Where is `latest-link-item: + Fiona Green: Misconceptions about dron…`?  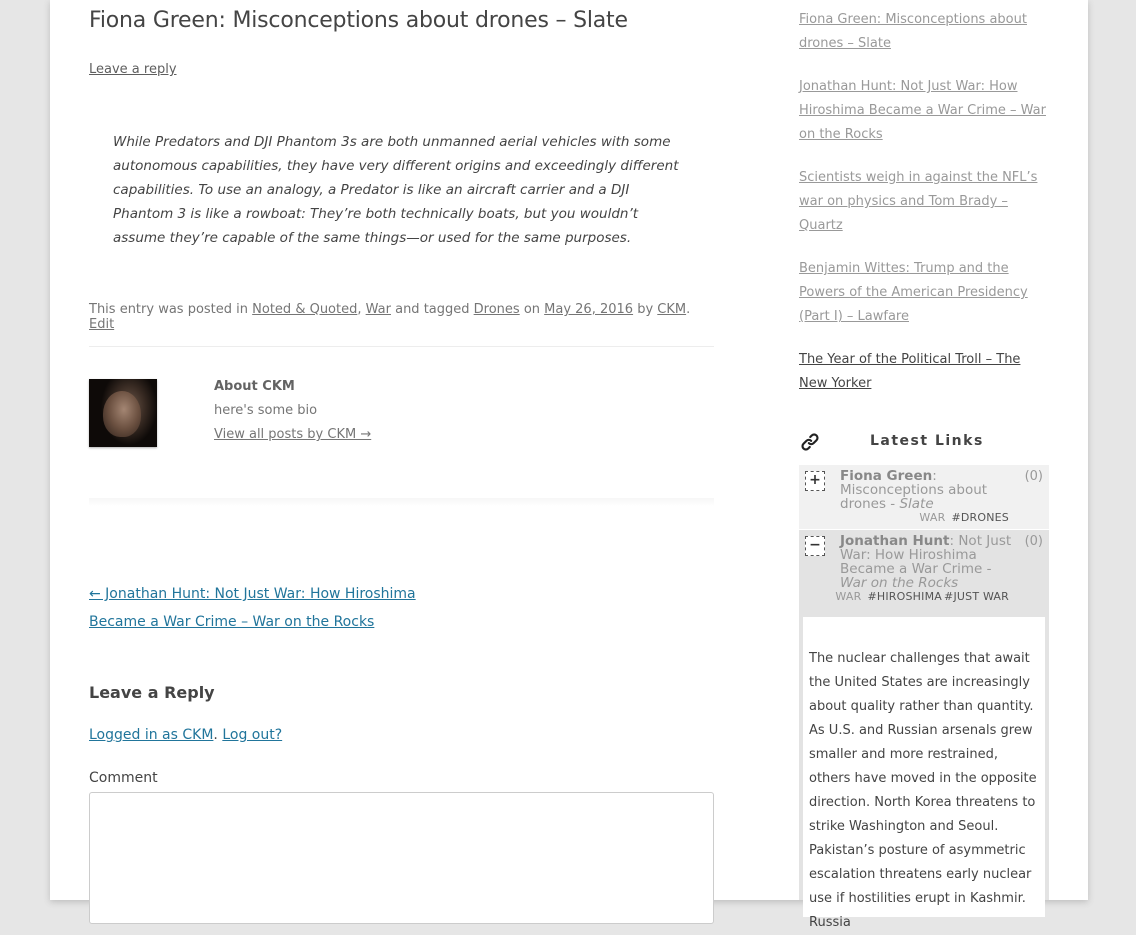 latest-link-item: + Fiona Green: Misconceptions about dron… is located at coordinates (924, 497).